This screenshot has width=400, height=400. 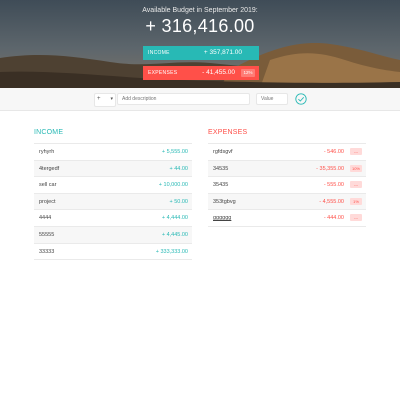 What do you see at coordinates (178, 168) in the screenshot?
I see `item-value: + 44.00` at bounding box center [178, 168].